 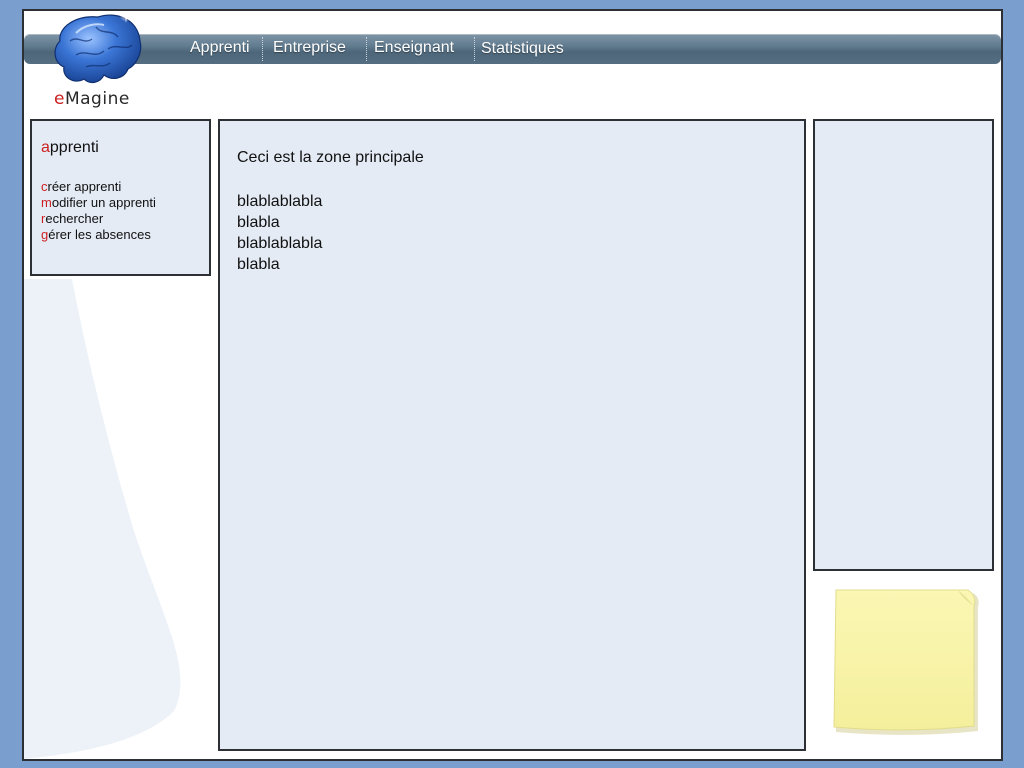 What do you see at coordinates (84, 186) in the screenshot?
I see `sidebar-item-label: réer apprenti` at bounding box center [84, 186].